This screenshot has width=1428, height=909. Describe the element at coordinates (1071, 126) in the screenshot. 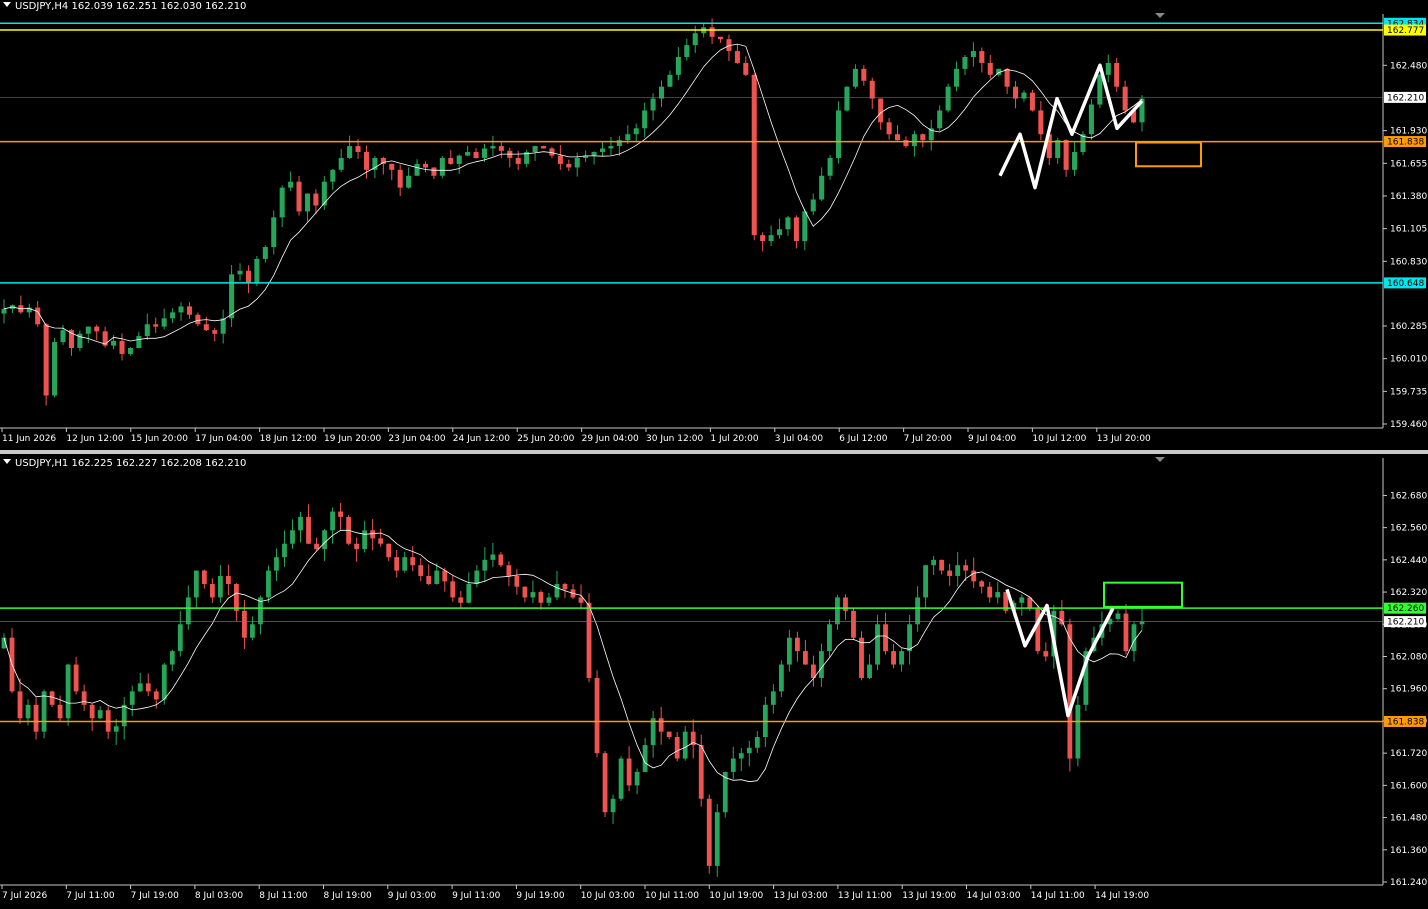

I see `zigzag-pattern-drawing` at that location.